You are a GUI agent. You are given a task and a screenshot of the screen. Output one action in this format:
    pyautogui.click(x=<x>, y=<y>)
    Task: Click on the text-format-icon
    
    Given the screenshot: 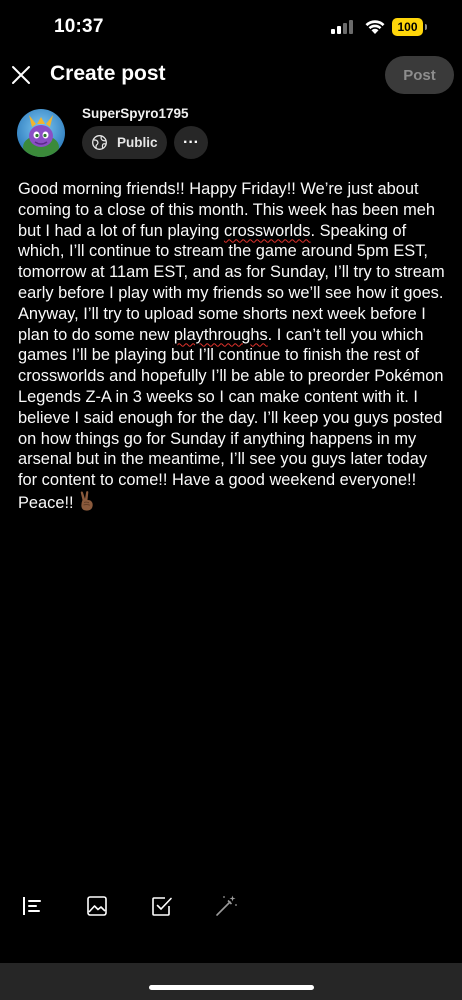 What is the action you would take?
    pyautogui.click(x=33, y=906)
    